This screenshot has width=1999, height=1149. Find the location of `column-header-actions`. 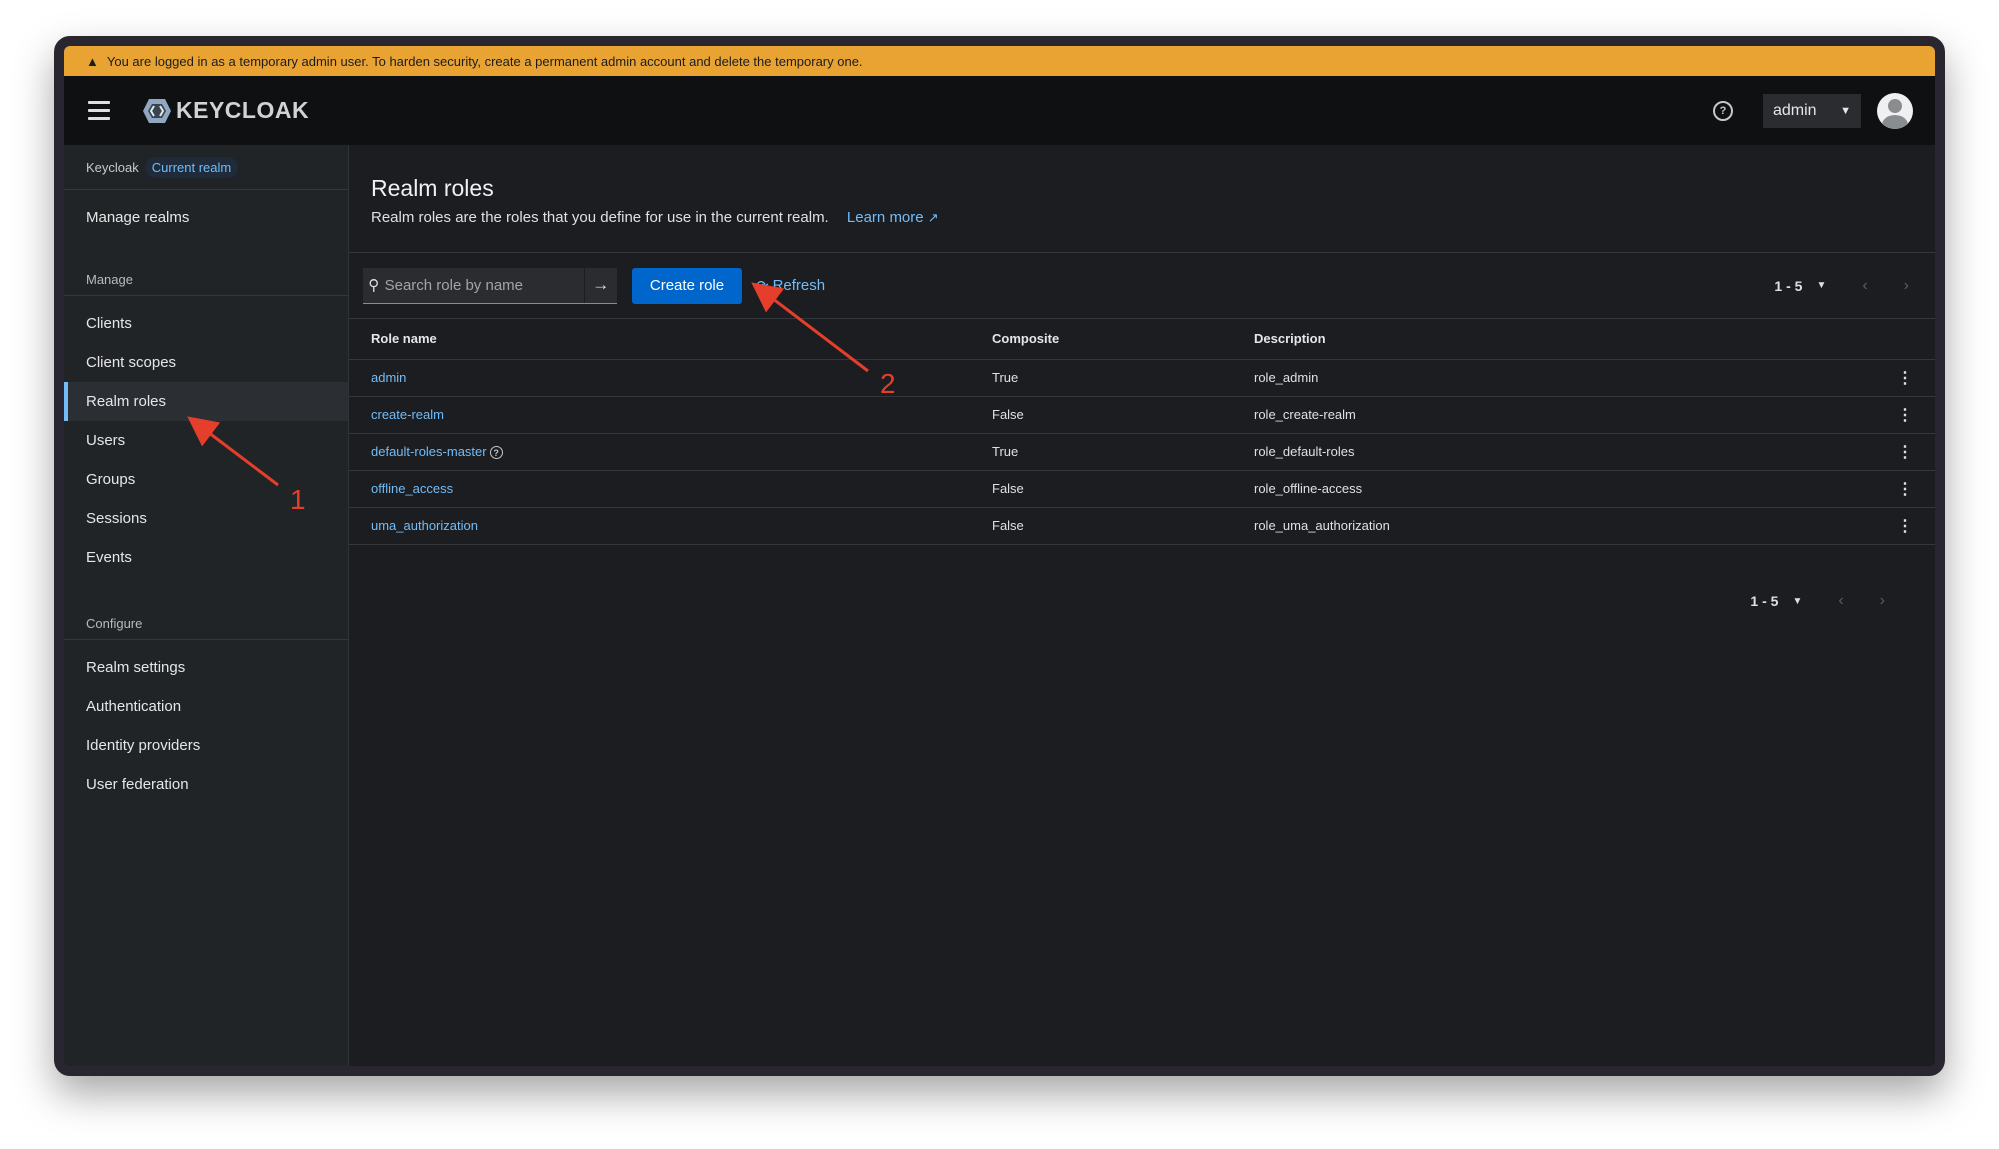

column-header-actions is located at coordinates (1905, 339).